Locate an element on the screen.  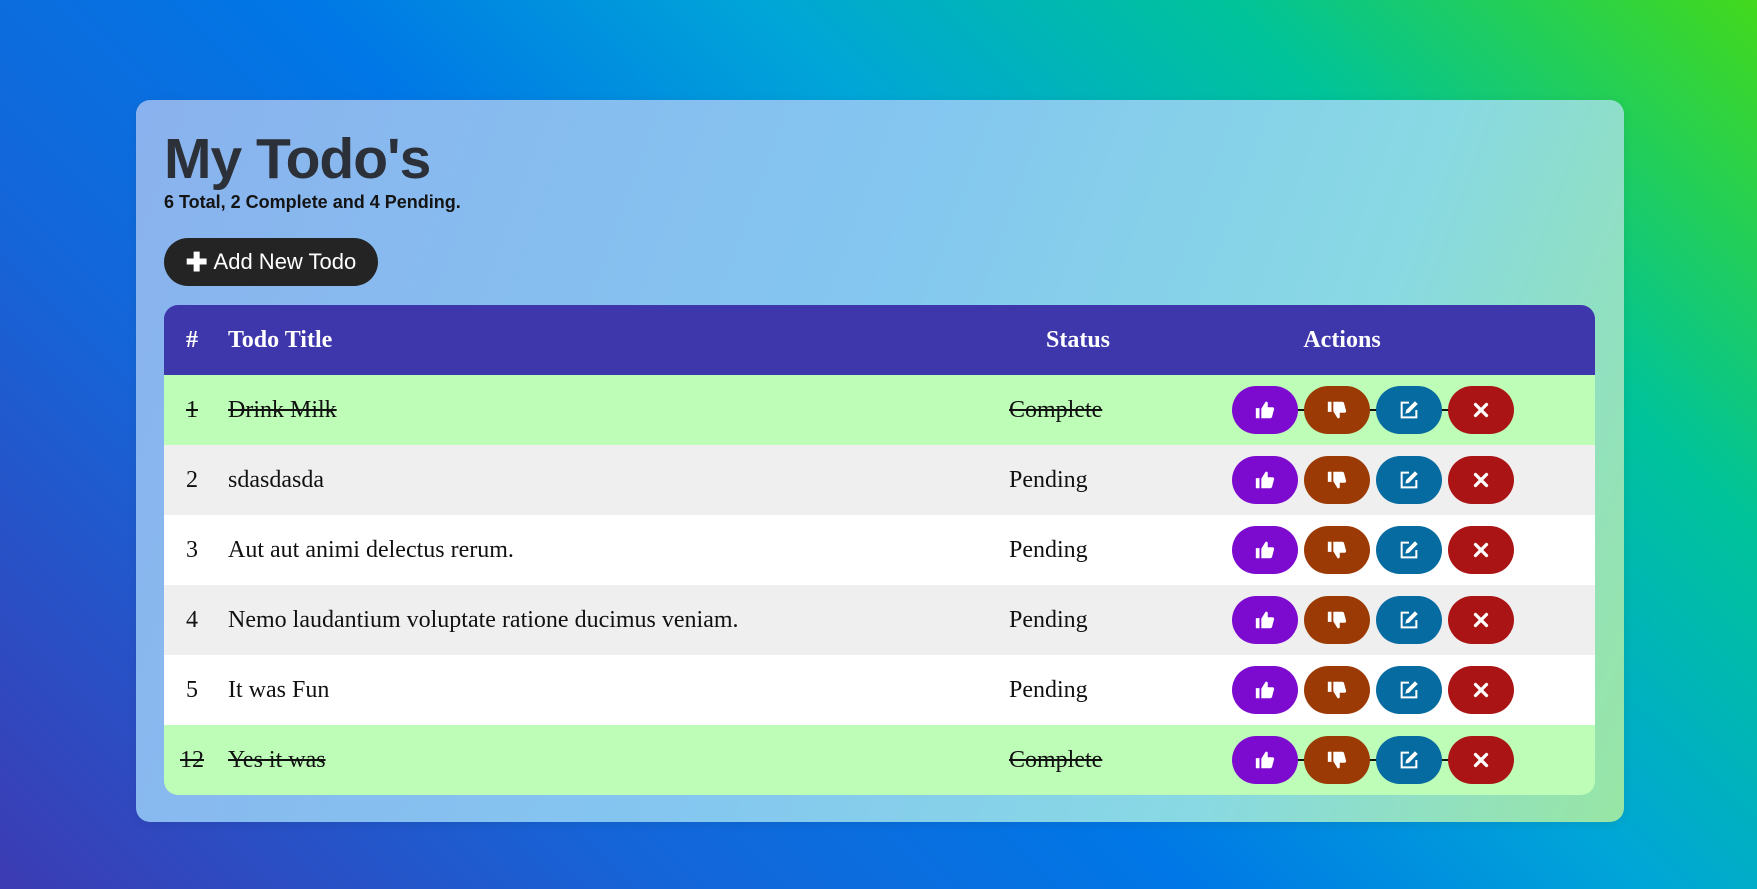
todo-number: 1 is located at coordinates (192, 410).